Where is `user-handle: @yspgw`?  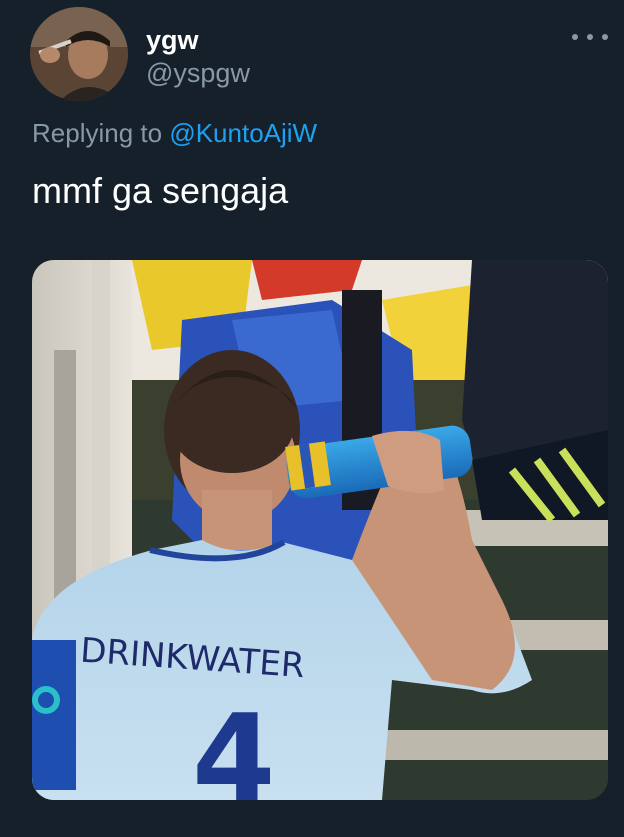 user-handle: @yspgw is located at coordinates (198, 73).